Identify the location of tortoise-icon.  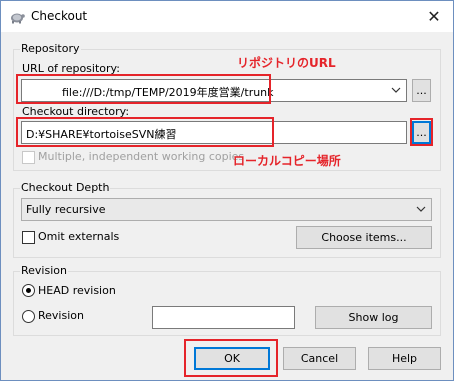
(18, 18).